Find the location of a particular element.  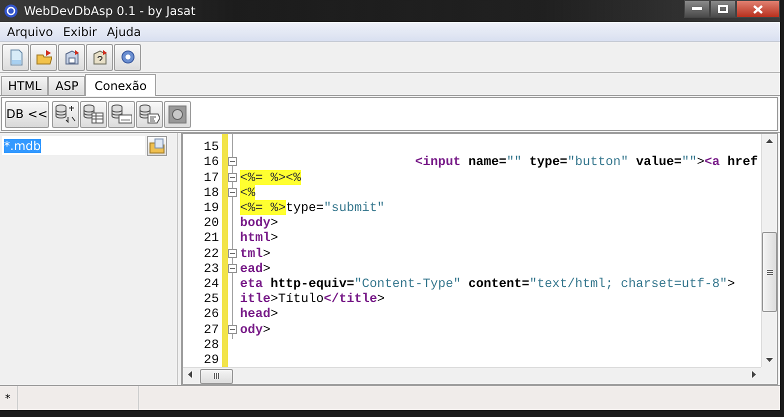

code-line: html> is located at coordinates (259, 238).